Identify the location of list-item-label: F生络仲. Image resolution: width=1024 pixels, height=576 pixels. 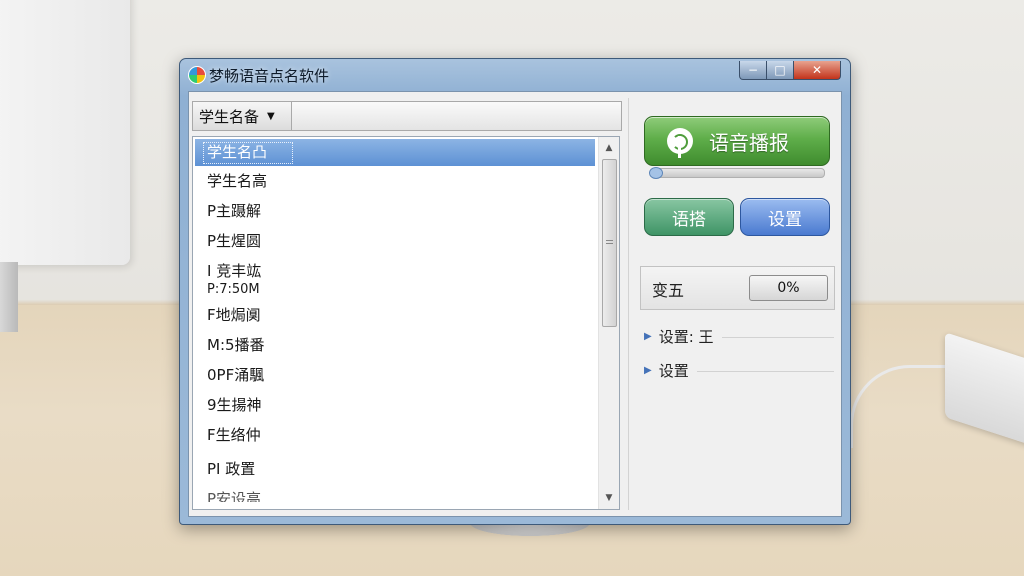
(234, 435).